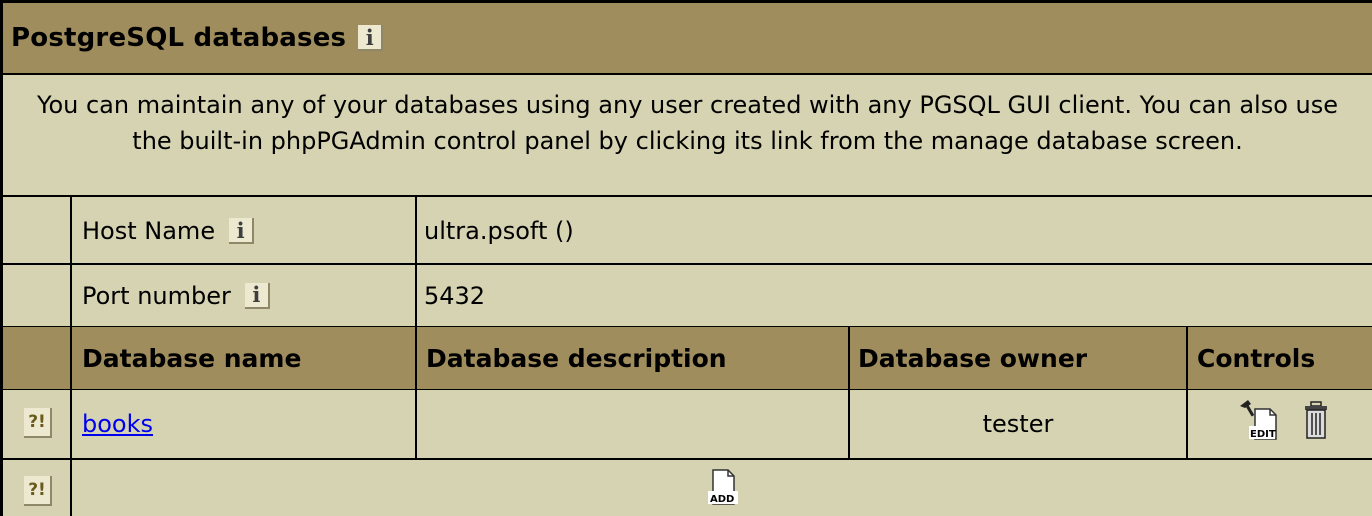 The image size is (1372, 516). I want to click on table-row: books, so click(117, 424).